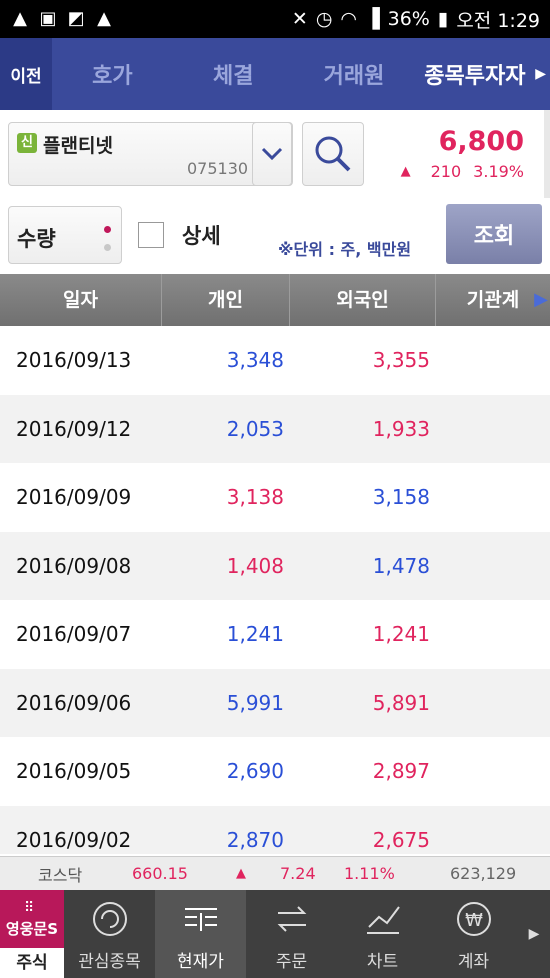 This screenshot has height=978, width=550. I want to click on search-button, so click(333, 154).